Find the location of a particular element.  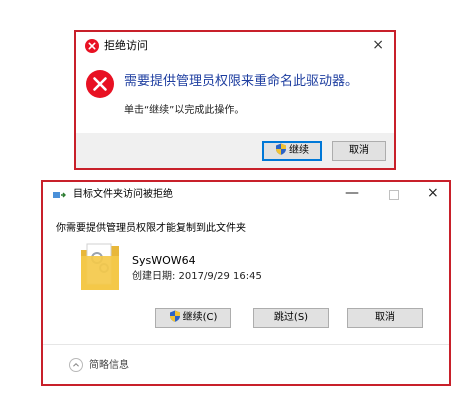

details-label: 简略信息 is located at coordinates (109, 365).